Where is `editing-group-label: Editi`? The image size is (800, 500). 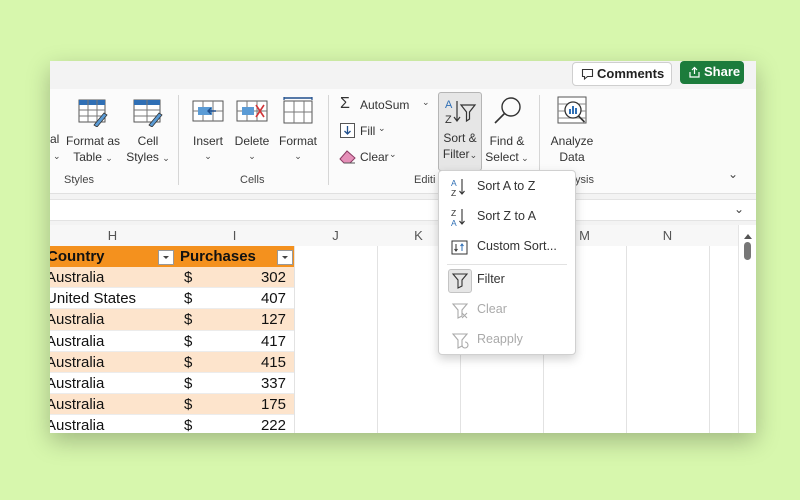 editing-group-label: Editi is located at coordinates (425, 180).